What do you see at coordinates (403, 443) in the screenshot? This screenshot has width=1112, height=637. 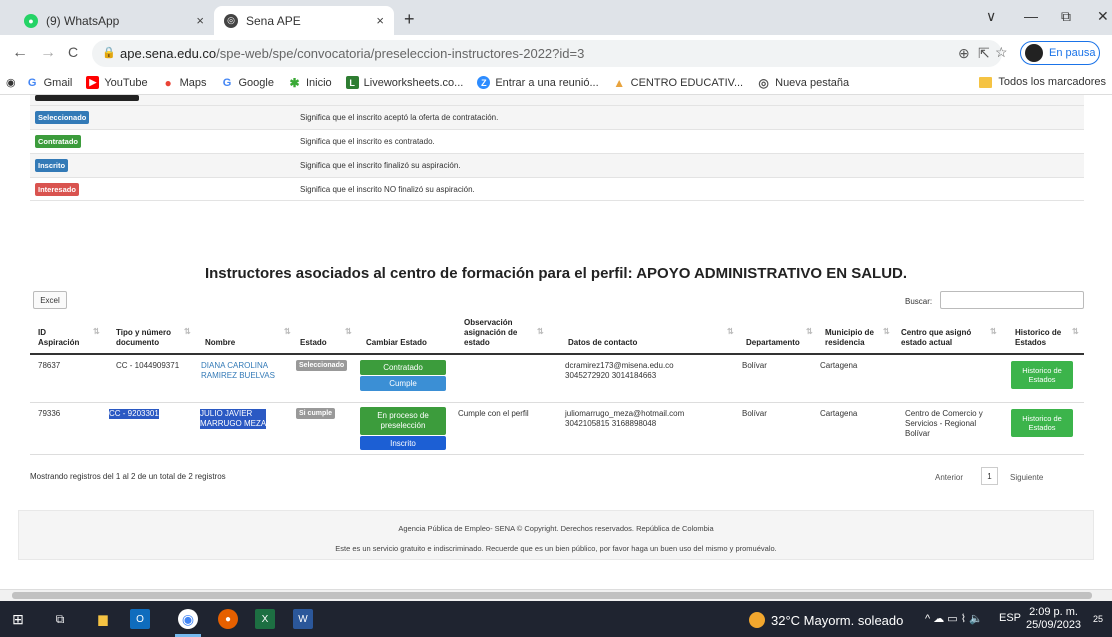 I see `inscrito-button: Inscrito` at bounding box center [403, 443].